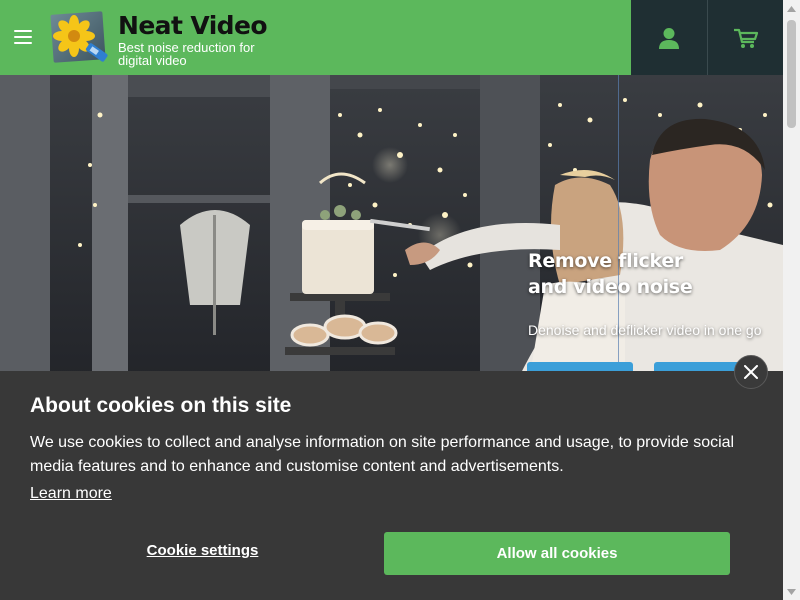 The height and width of the screenshot is (600, 800). Describe the element at coordinates (79, 37) in the screenshot. I see `logo-image` at that location.